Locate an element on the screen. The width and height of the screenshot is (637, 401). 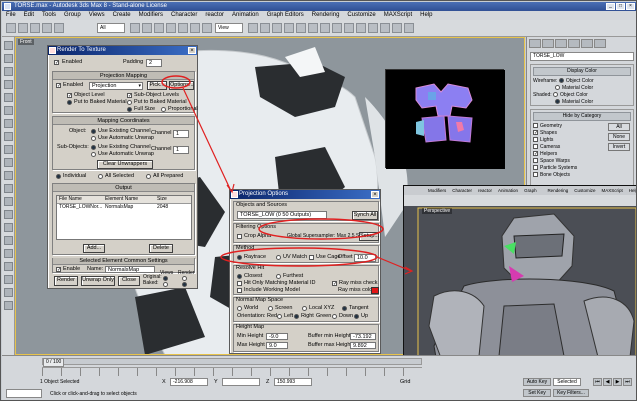
screen-radio is located at coordinates (270, 308).